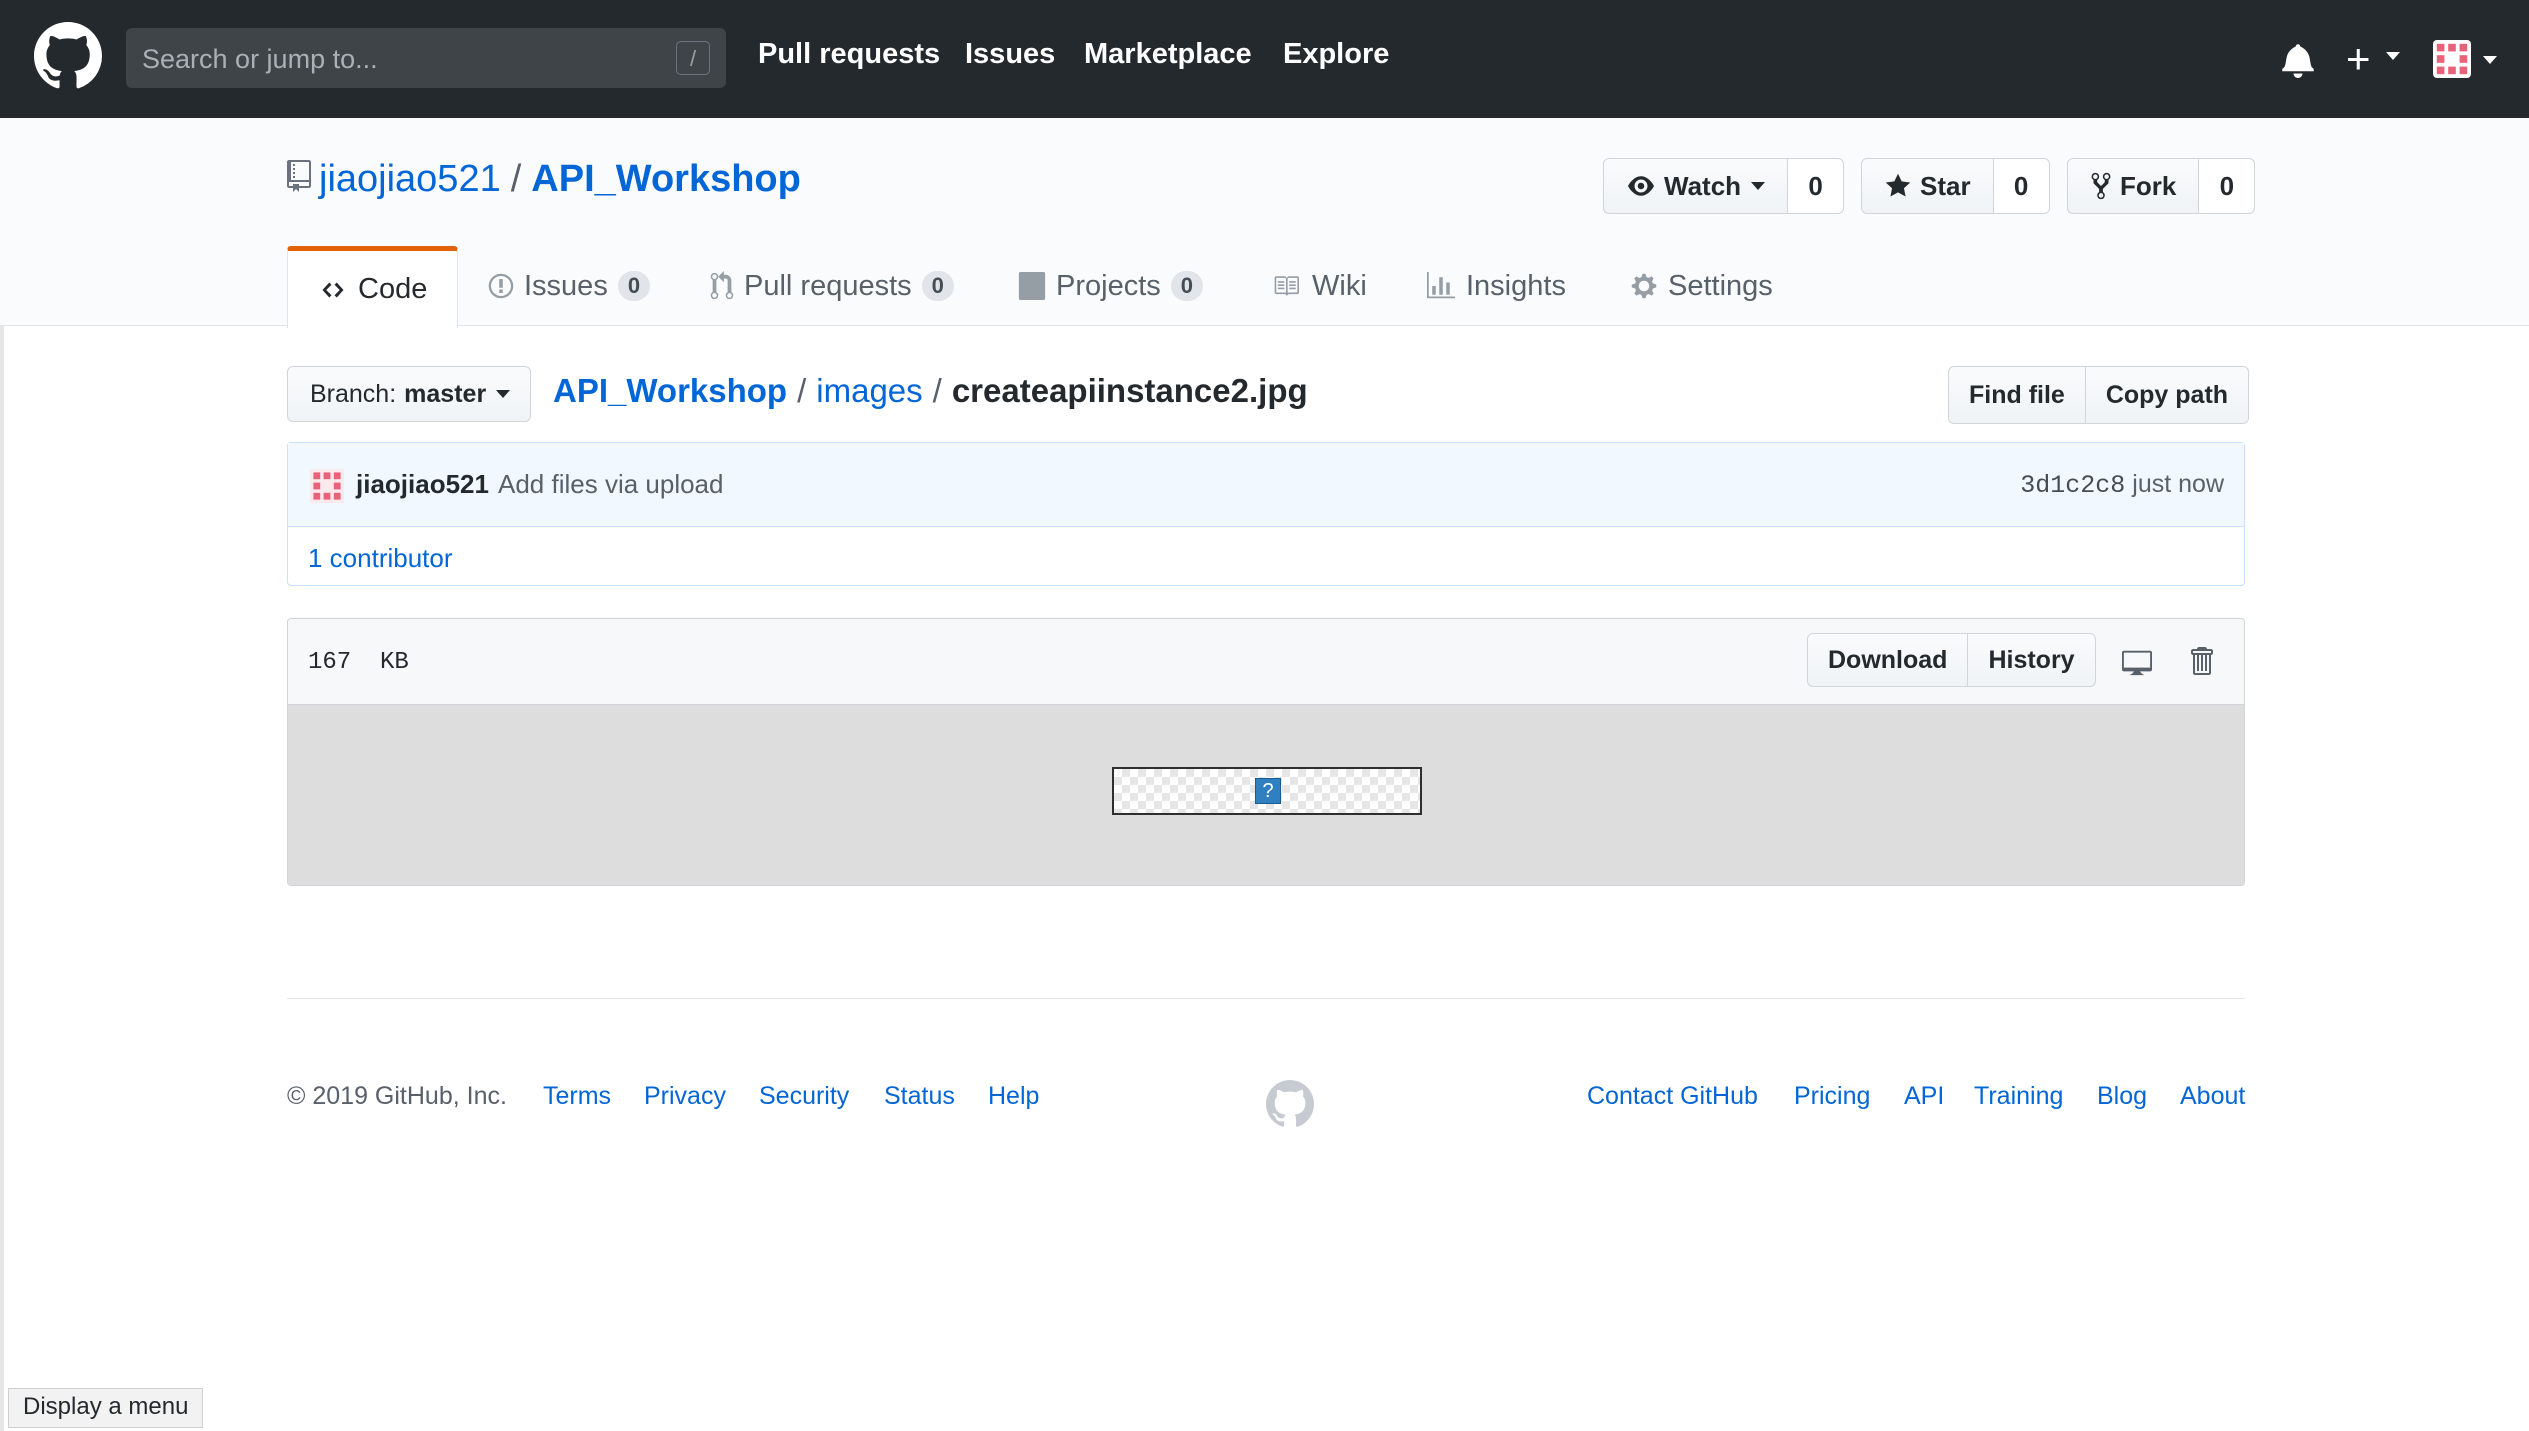  Describe the element at coordinates (1108, 285) in the screenshot. I see `tab-projects-label: Projects` at that location.